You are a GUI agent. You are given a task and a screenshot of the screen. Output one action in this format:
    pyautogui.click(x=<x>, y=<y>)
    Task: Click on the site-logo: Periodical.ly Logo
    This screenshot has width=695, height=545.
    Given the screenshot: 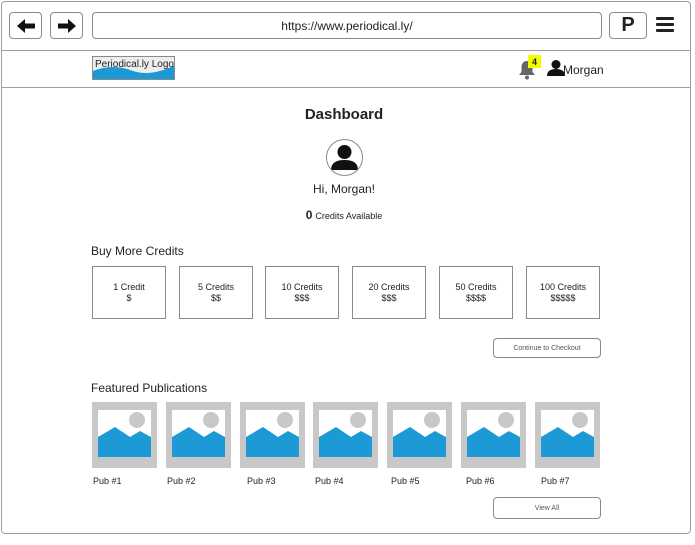 What is the action you would take?
    pyautogui.click(x=133, y=68)
    